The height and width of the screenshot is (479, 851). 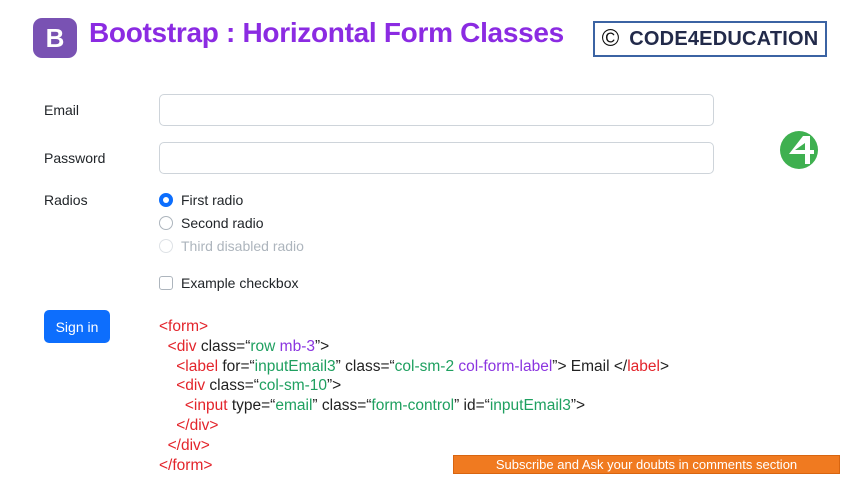 I want to click on radio-checked-icon, so click(x=166, y=200).